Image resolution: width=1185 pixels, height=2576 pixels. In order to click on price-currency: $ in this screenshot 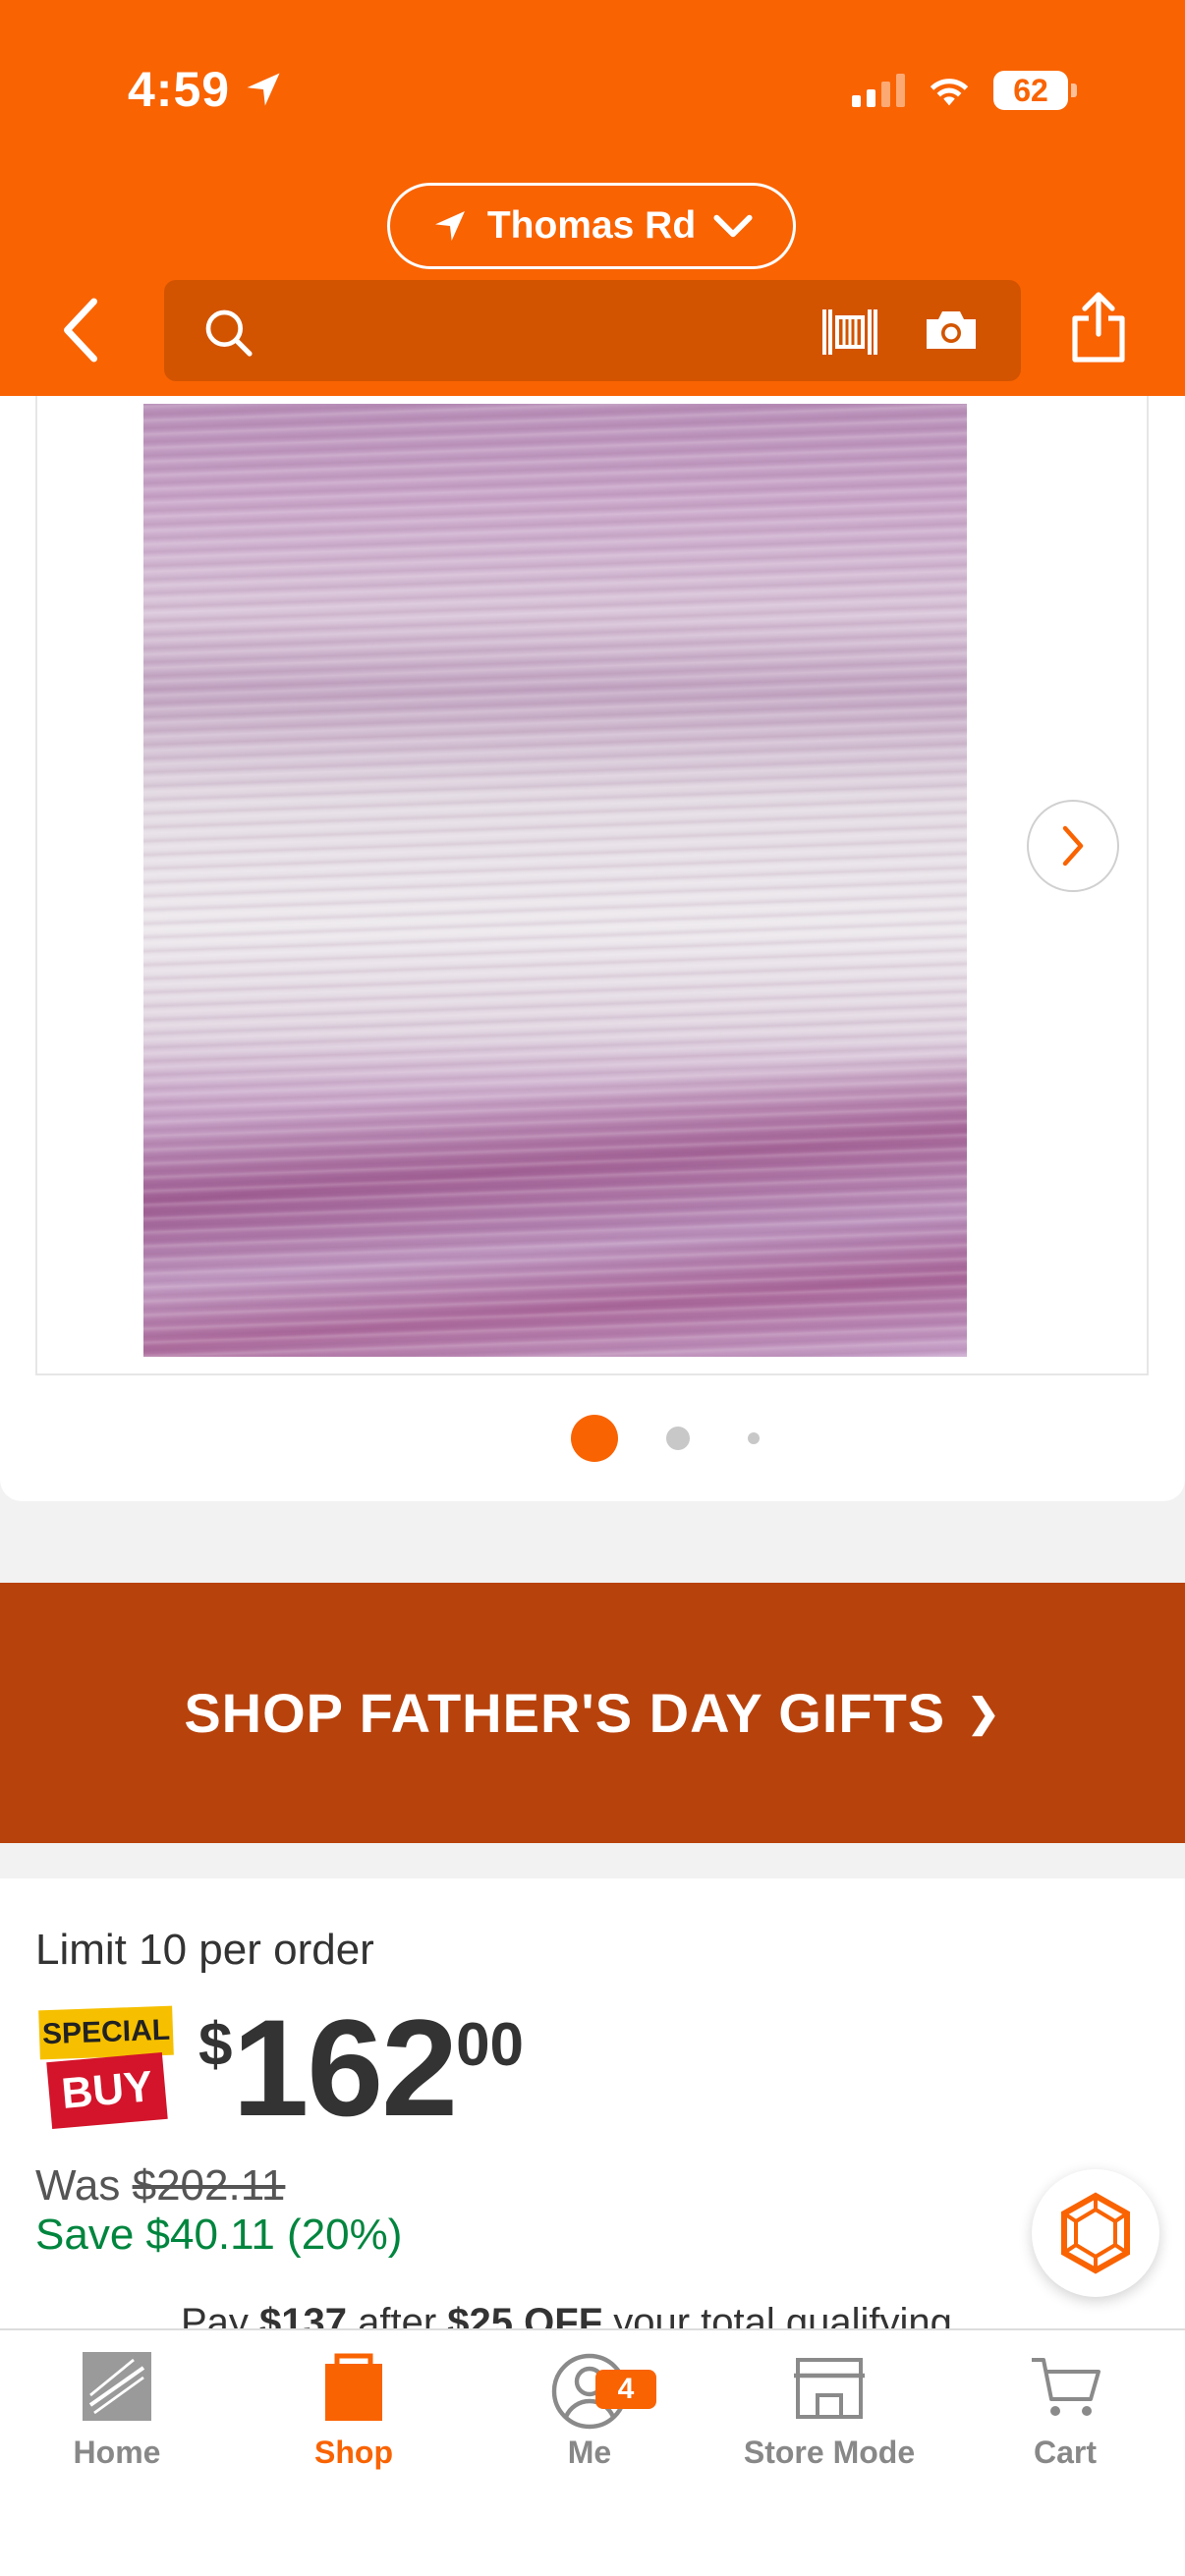, I will do `click(216, 2045)`.